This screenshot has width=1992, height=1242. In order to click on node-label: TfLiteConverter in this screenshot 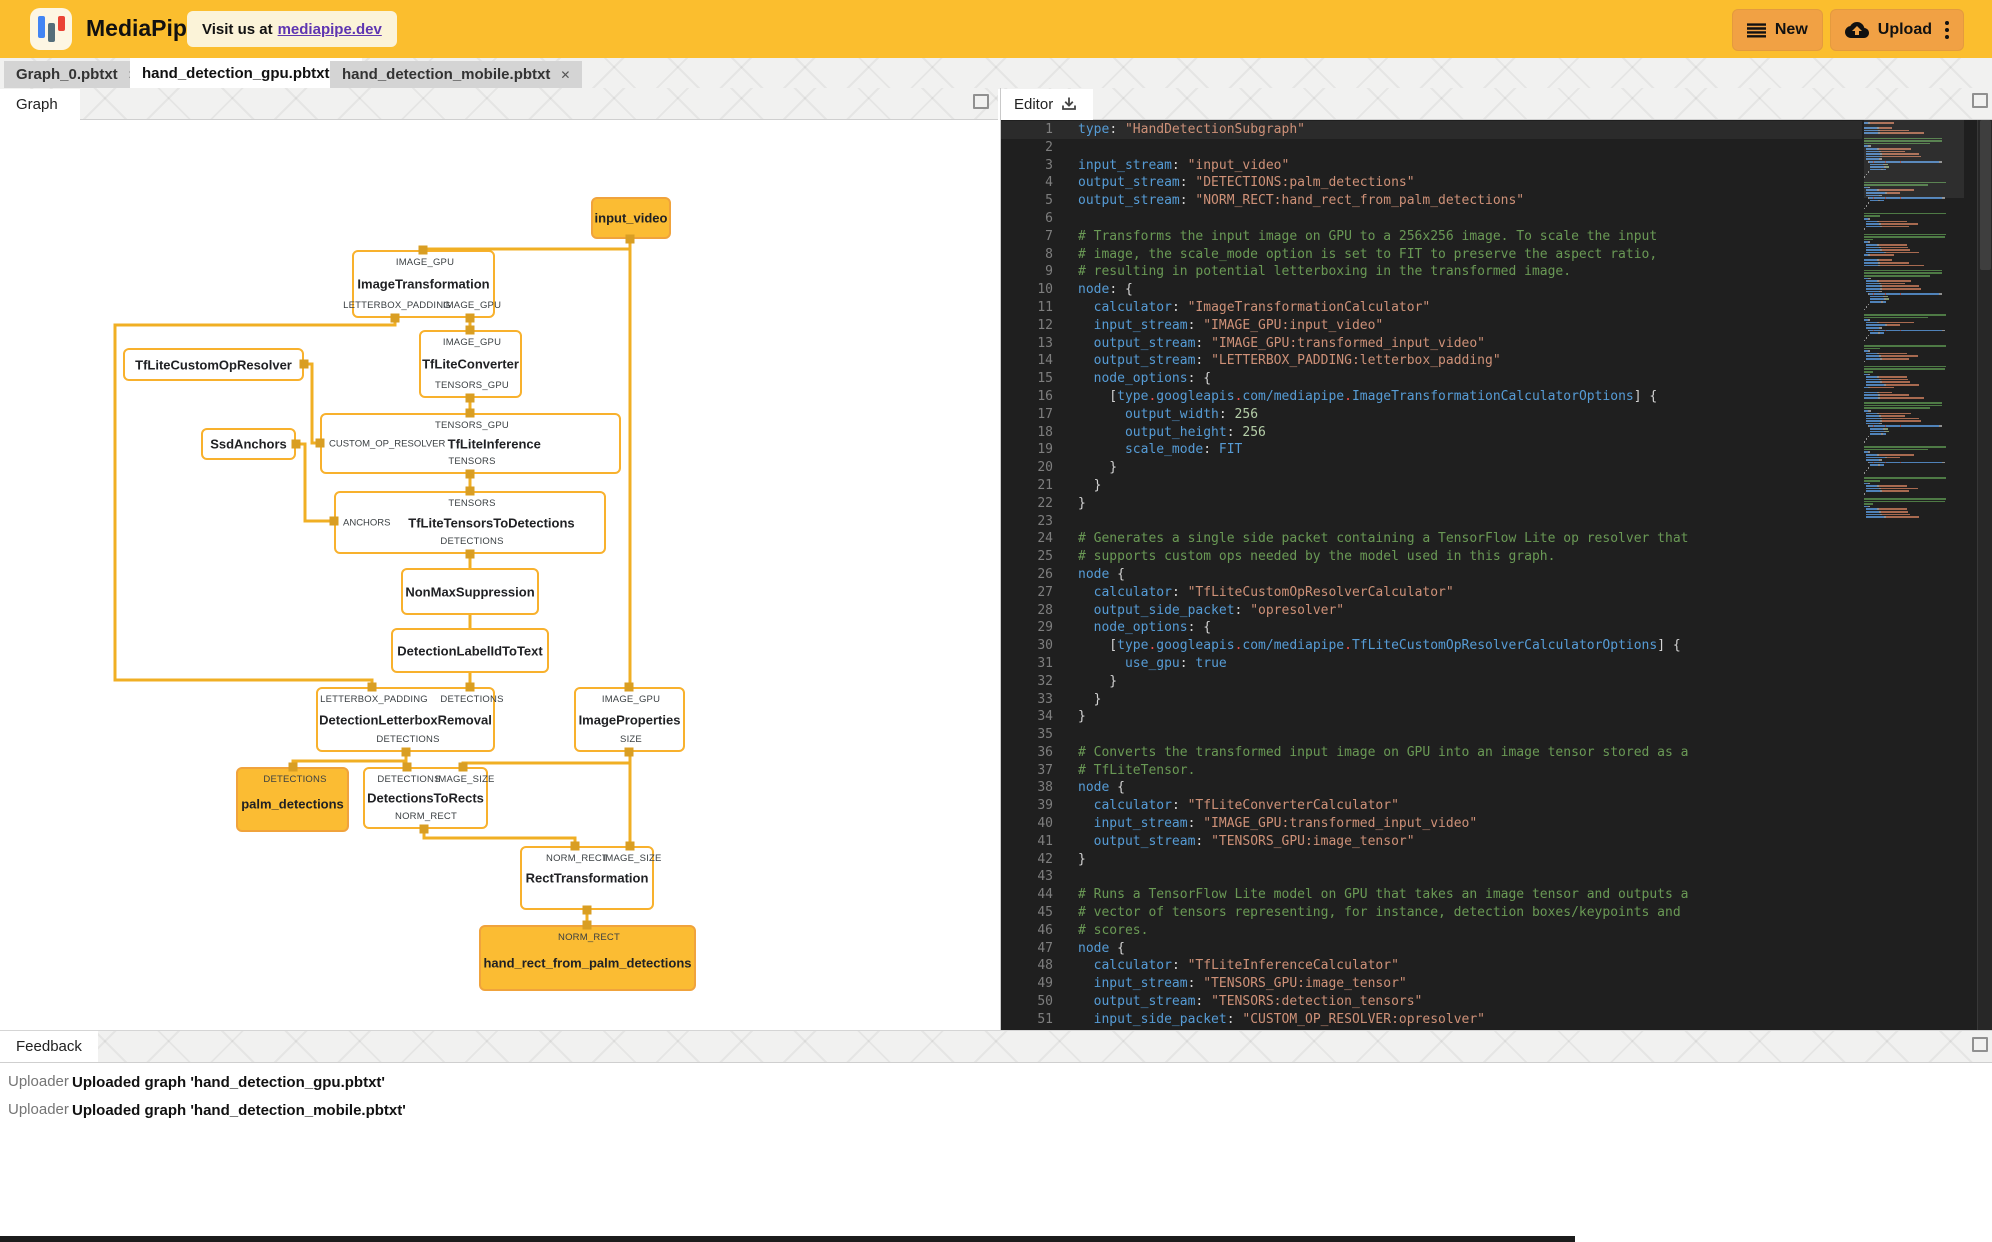, I will do `click(470, 364)`.